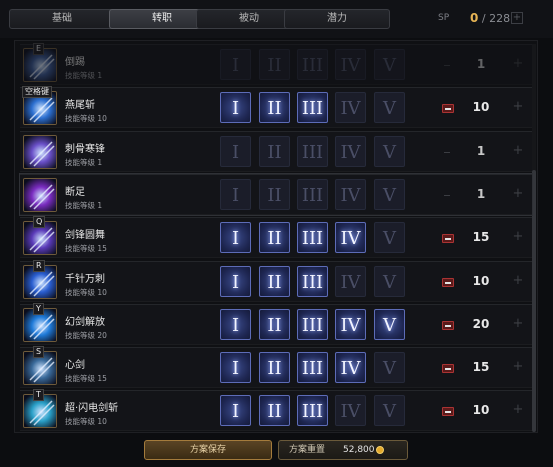 The height and width of the screenshot is (467, 553). Describe the element at coordinates (85, 236) in the screenshot. I see `skill-name: 剑锋圆舞` at that location.